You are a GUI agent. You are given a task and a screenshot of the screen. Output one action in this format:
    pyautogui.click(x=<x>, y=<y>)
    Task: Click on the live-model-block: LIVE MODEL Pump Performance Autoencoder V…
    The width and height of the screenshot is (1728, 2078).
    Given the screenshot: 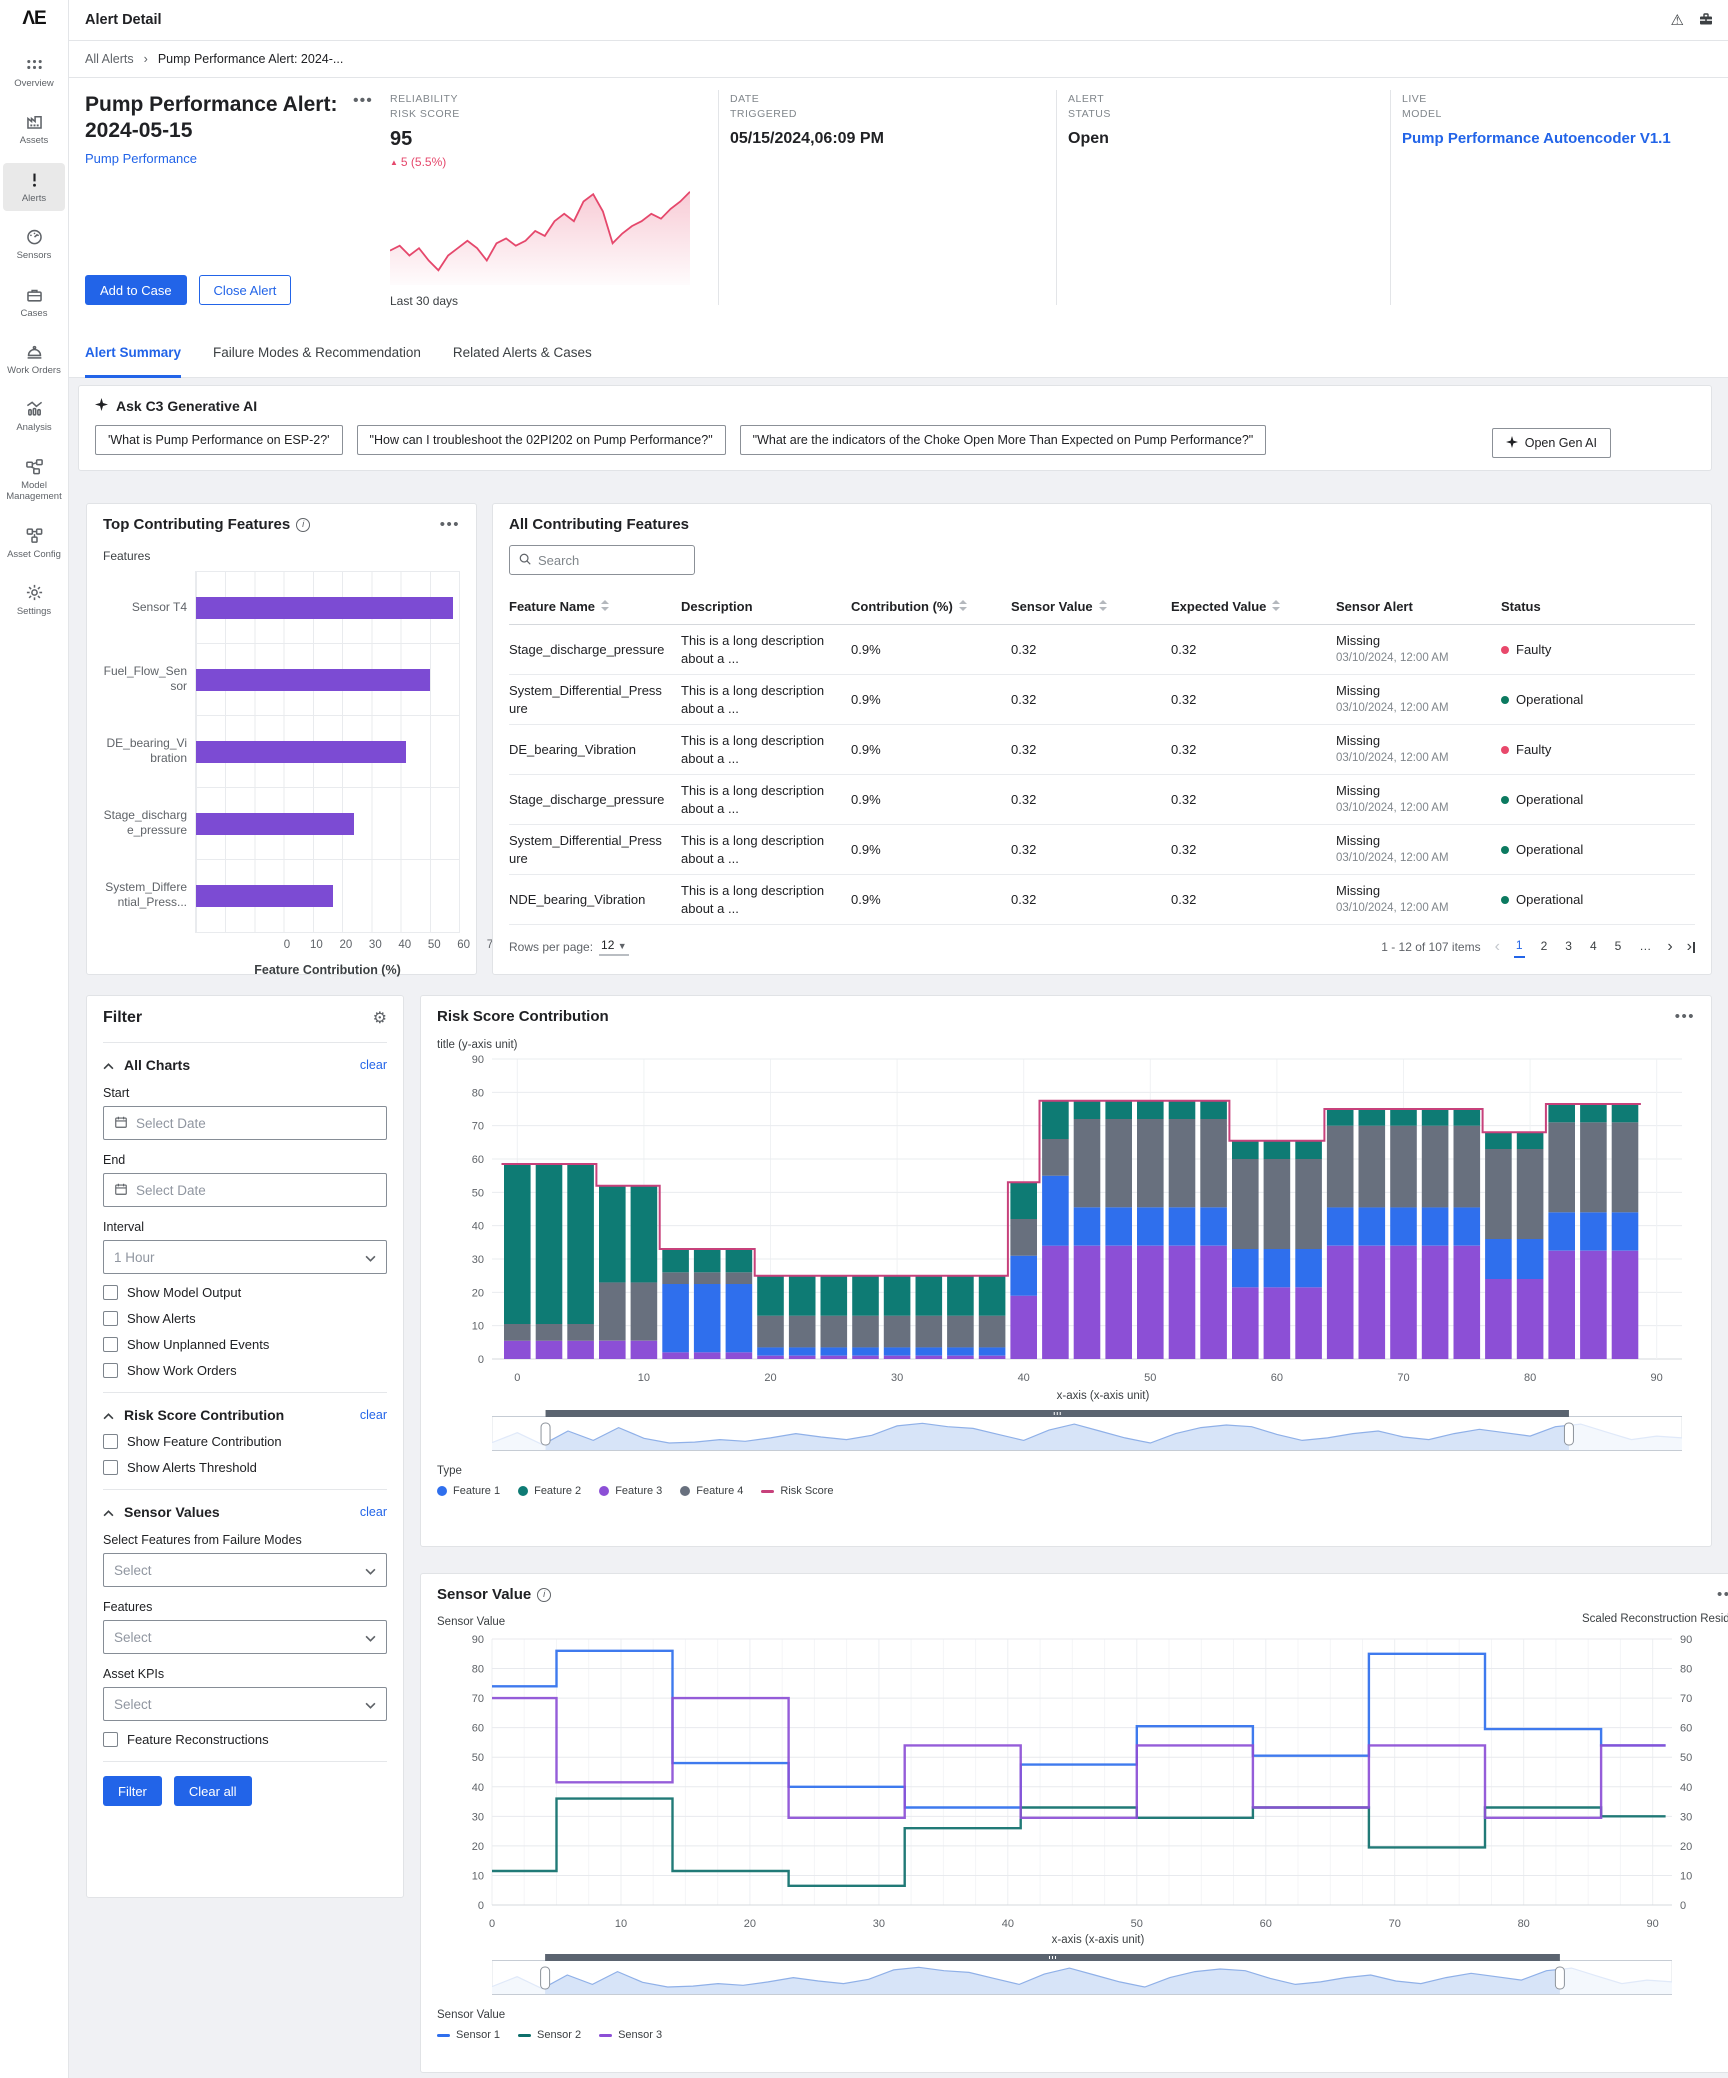 What is the action you would take?
    pyautogui.click(x=1562, y=119)
    